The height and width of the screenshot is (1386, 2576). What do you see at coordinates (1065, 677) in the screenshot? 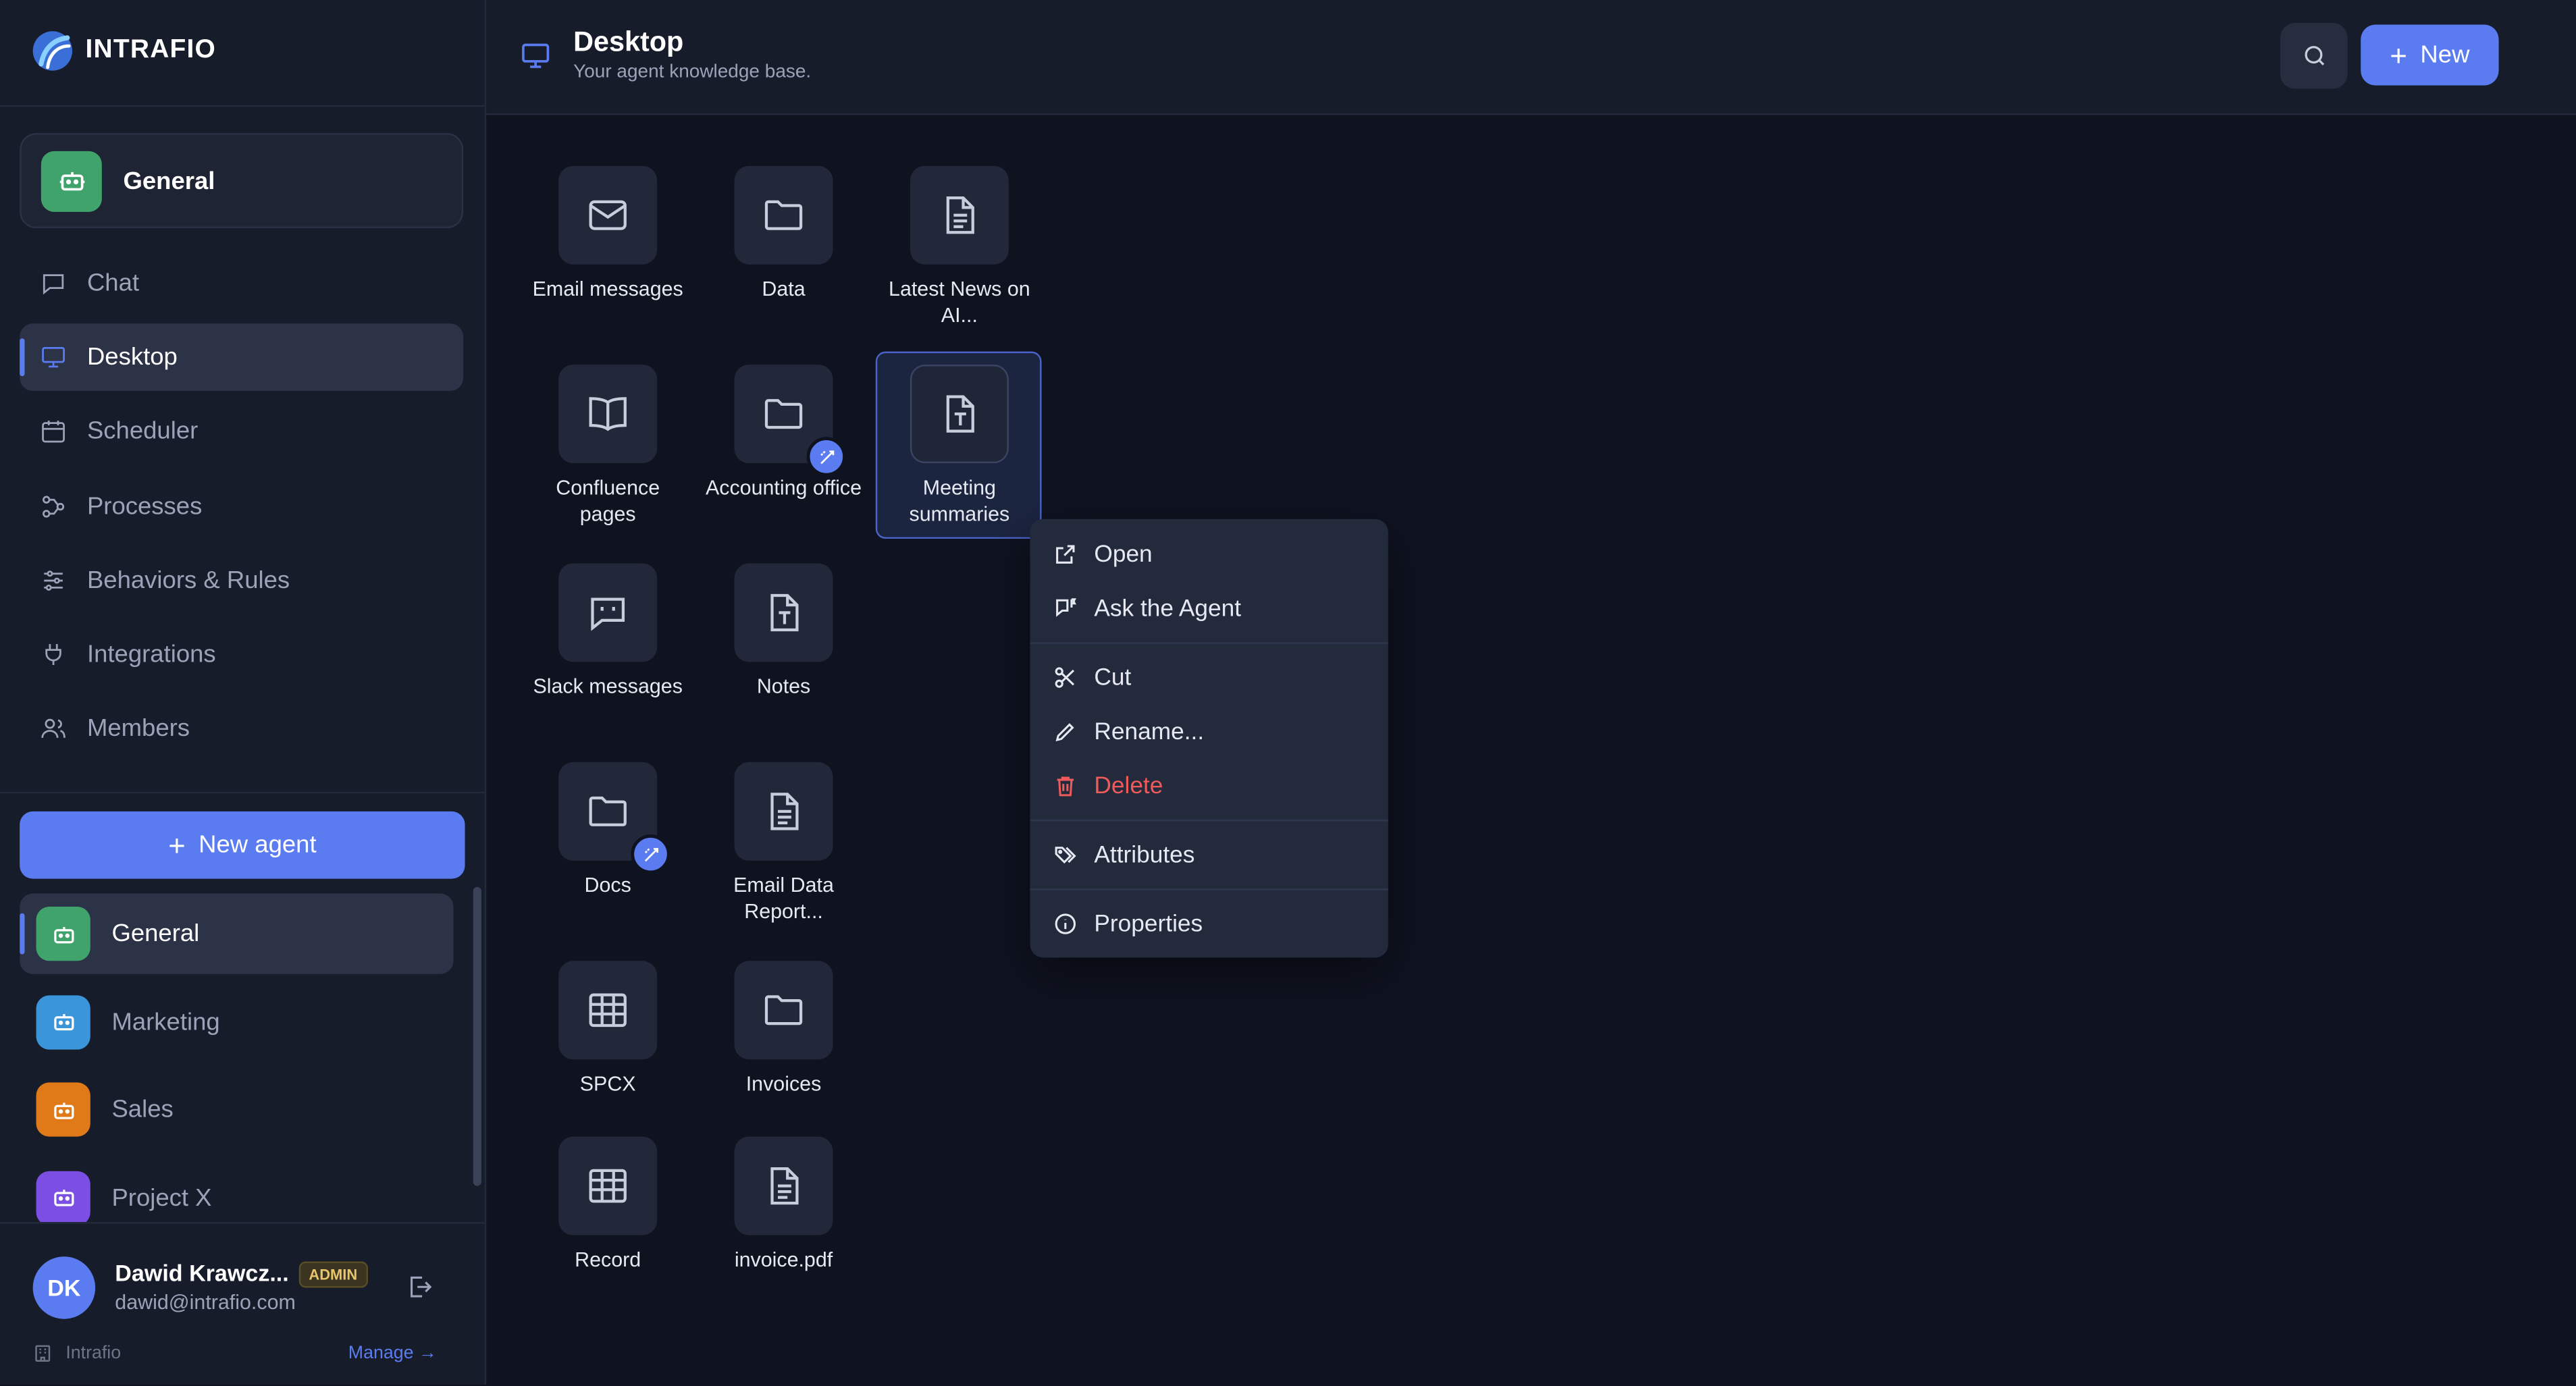
I see `scissors-icon` at bounding box center [1065, 677].